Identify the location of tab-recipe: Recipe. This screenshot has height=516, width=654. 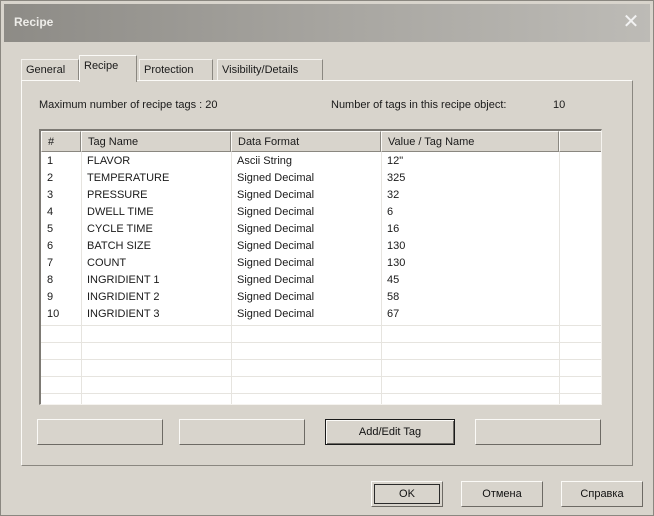
(108, 68).